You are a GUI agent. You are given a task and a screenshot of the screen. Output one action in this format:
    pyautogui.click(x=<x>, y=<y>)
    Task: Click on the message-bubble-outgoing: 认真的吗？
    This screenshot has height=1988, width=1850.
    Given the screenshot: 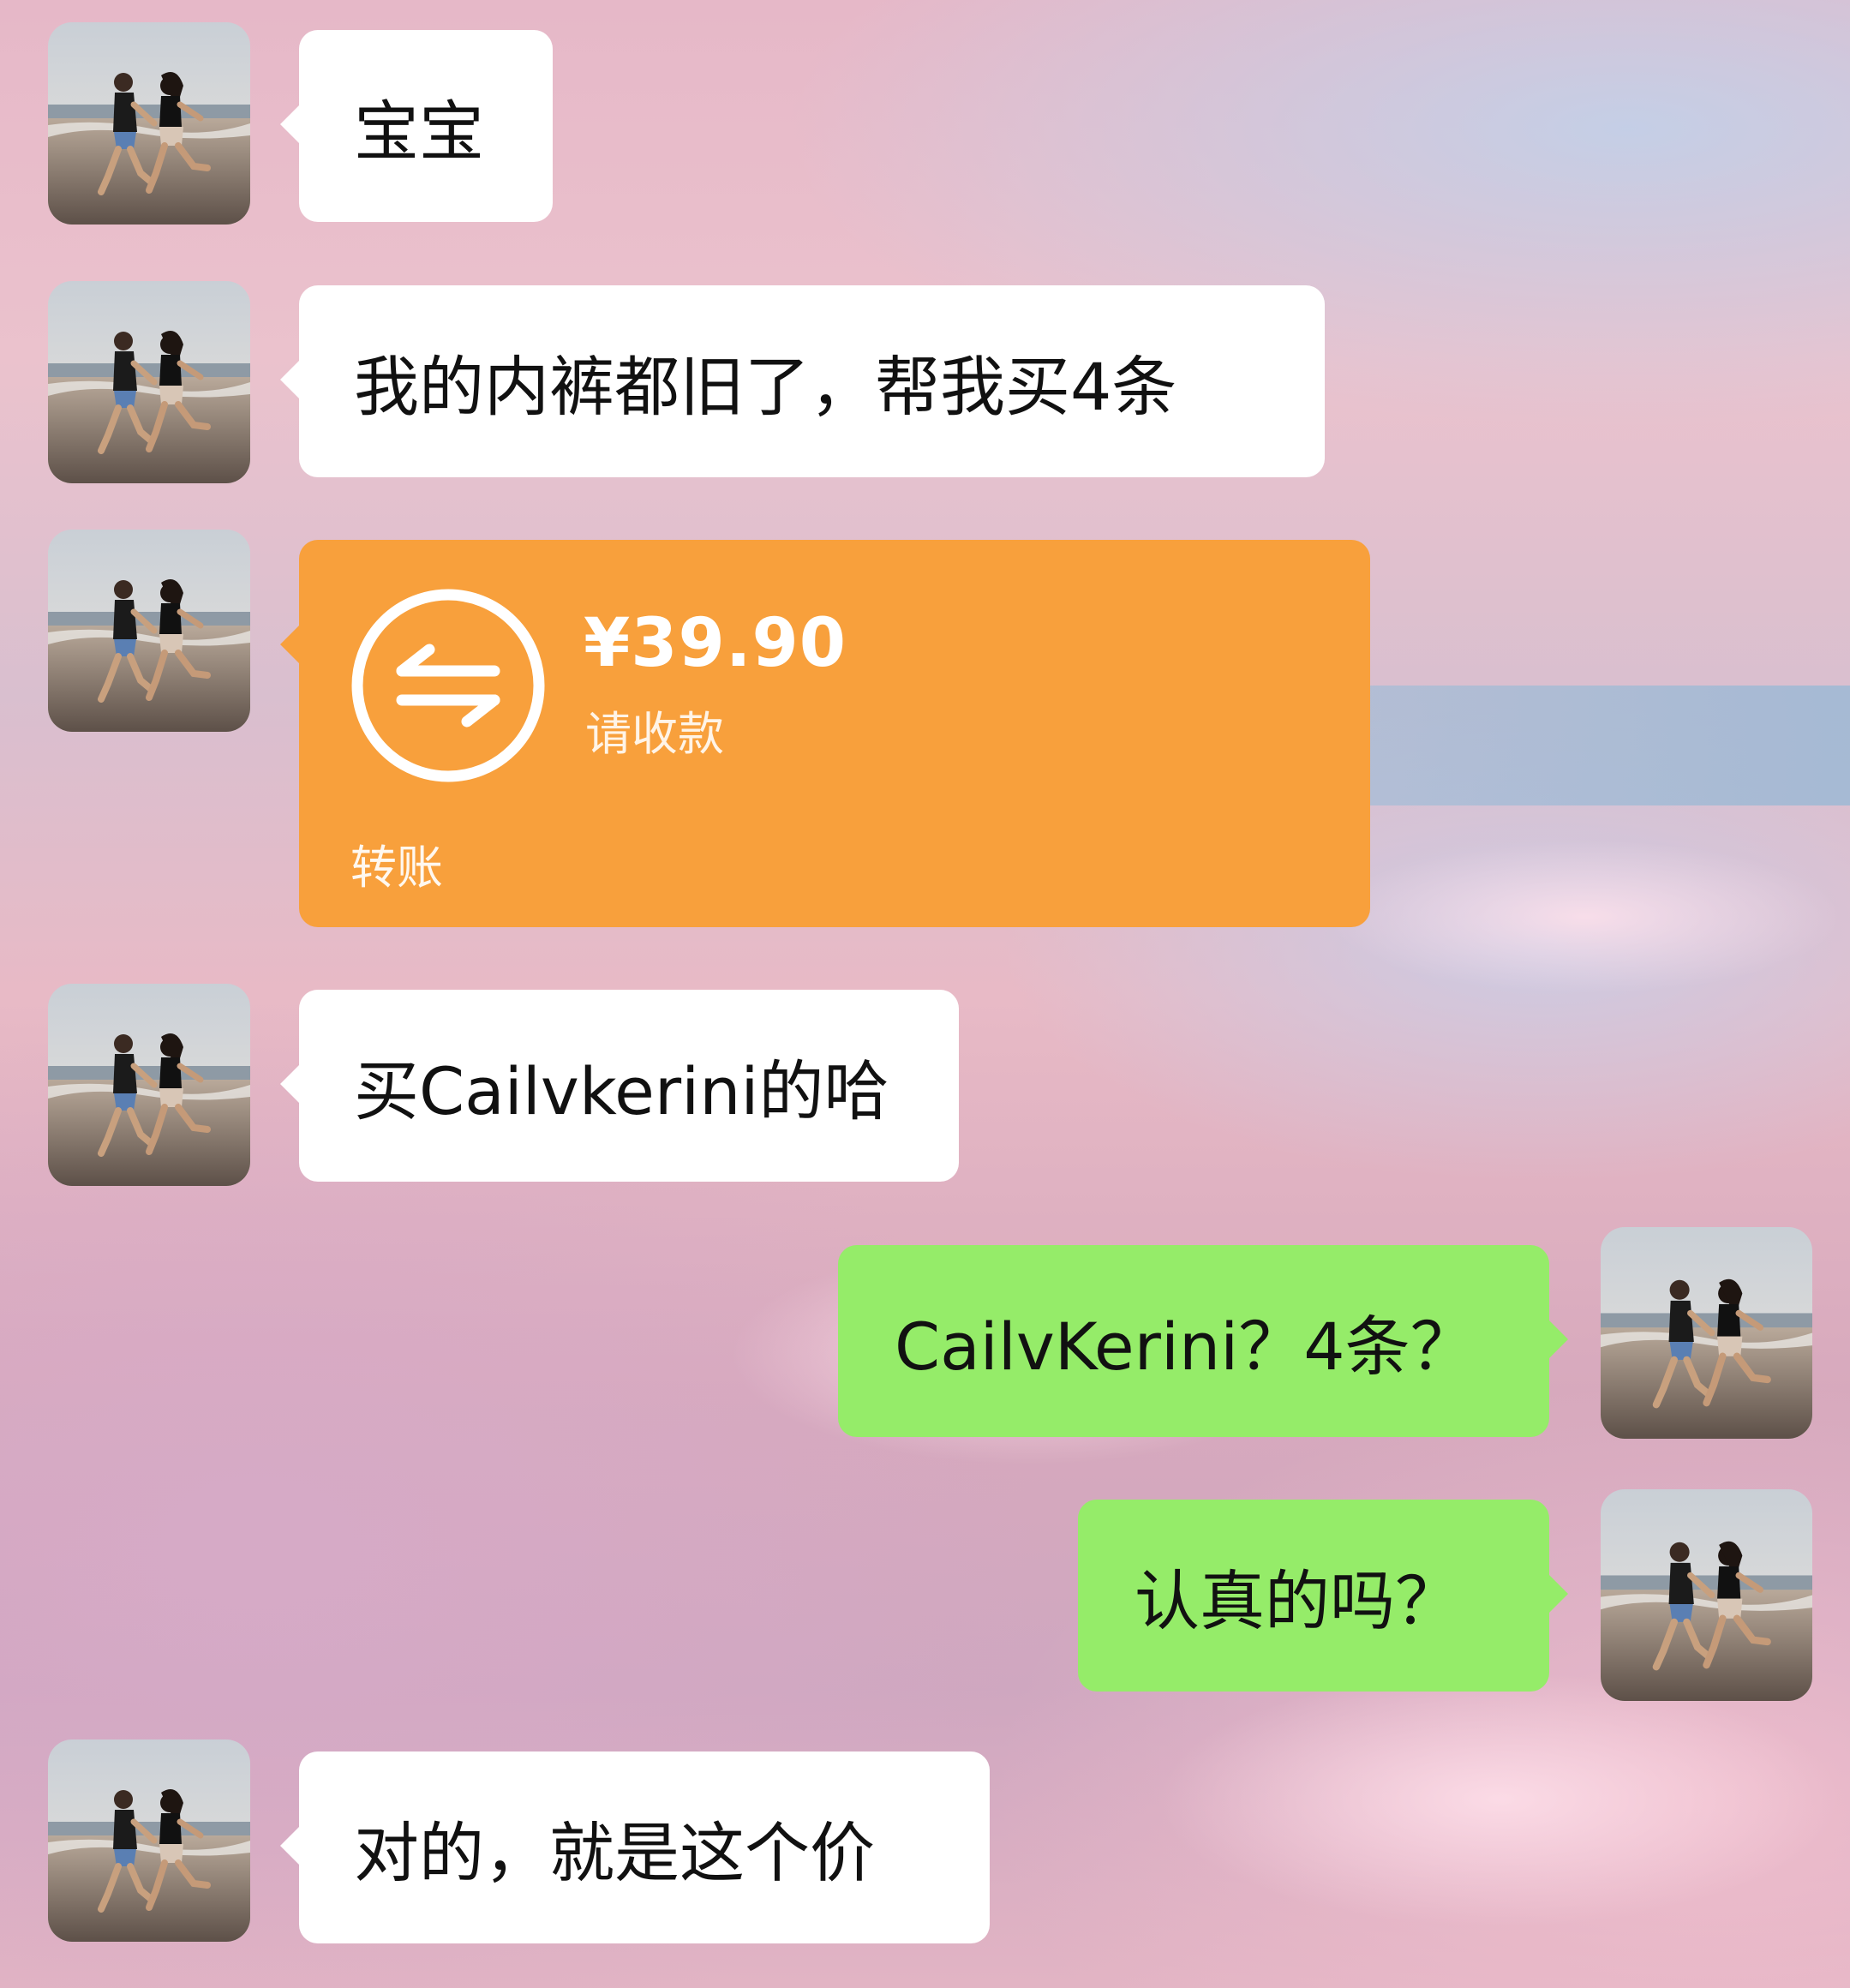 What is the action you would take?
    pyautogui.click(x=1323, y=1596)
    